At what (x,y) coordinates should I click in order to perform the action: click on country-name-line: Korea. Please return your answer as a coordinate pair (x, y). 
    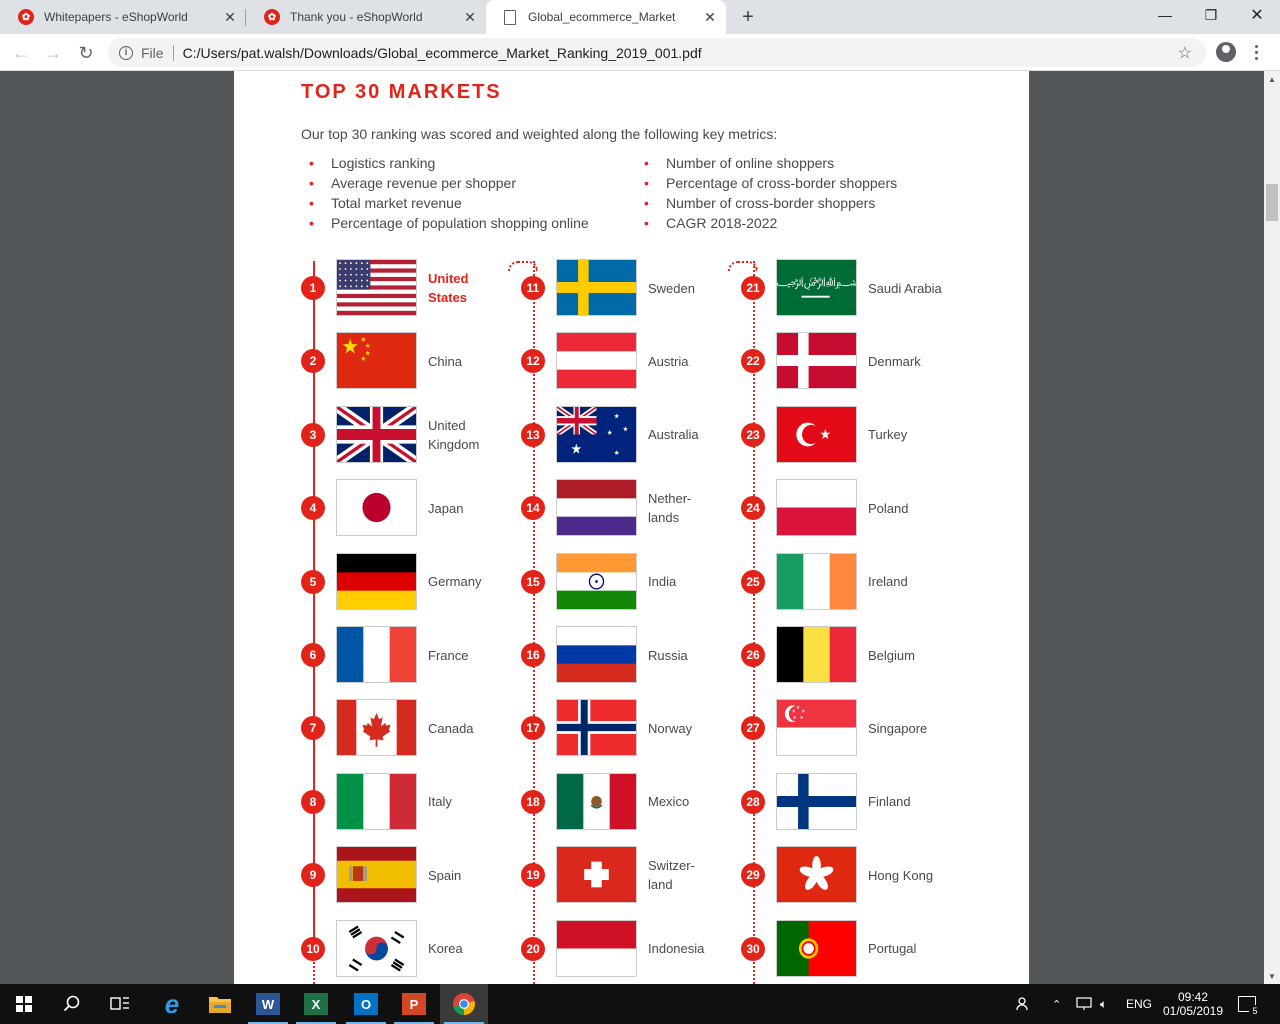
    Looking at the image, I should click on (445, 949).